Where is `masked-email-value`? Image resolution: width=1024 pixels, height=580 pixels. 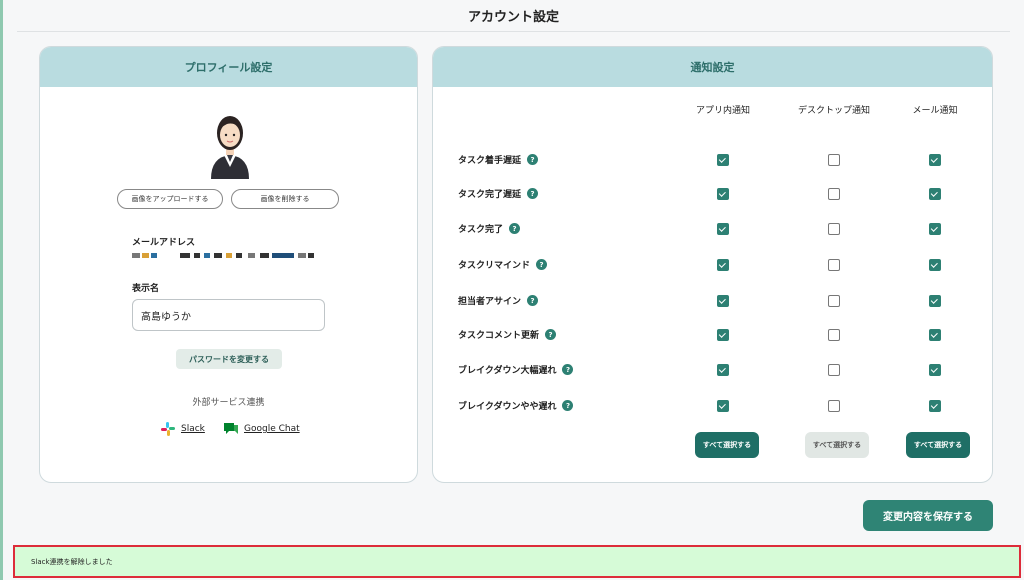 masked-email-value is located at coordinates (224, 257).